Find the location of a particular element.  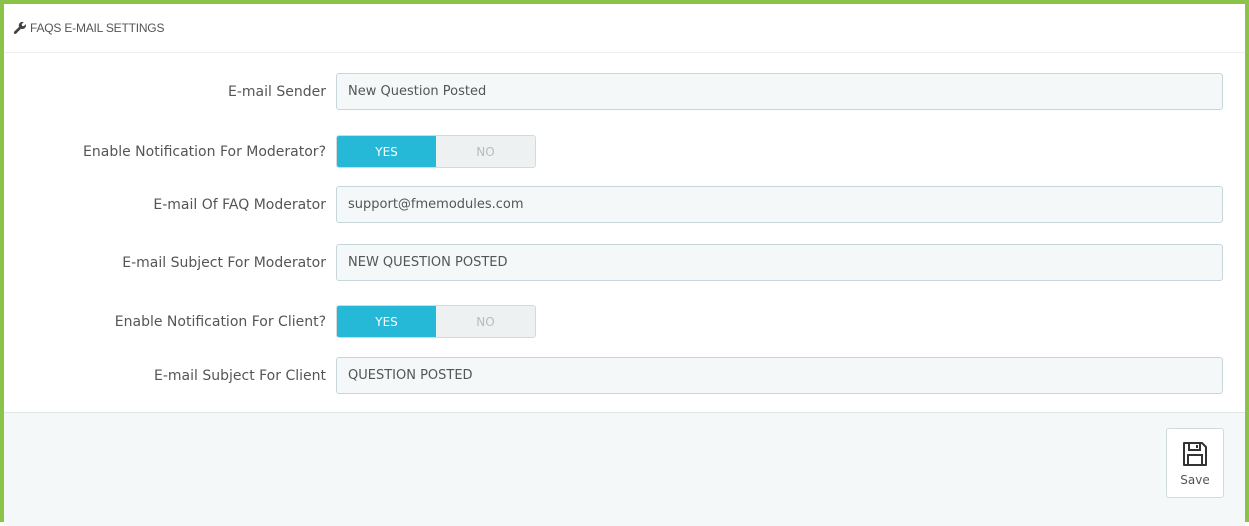

email-sender-label: E-mail Sender is located at coordinates (277, 91).